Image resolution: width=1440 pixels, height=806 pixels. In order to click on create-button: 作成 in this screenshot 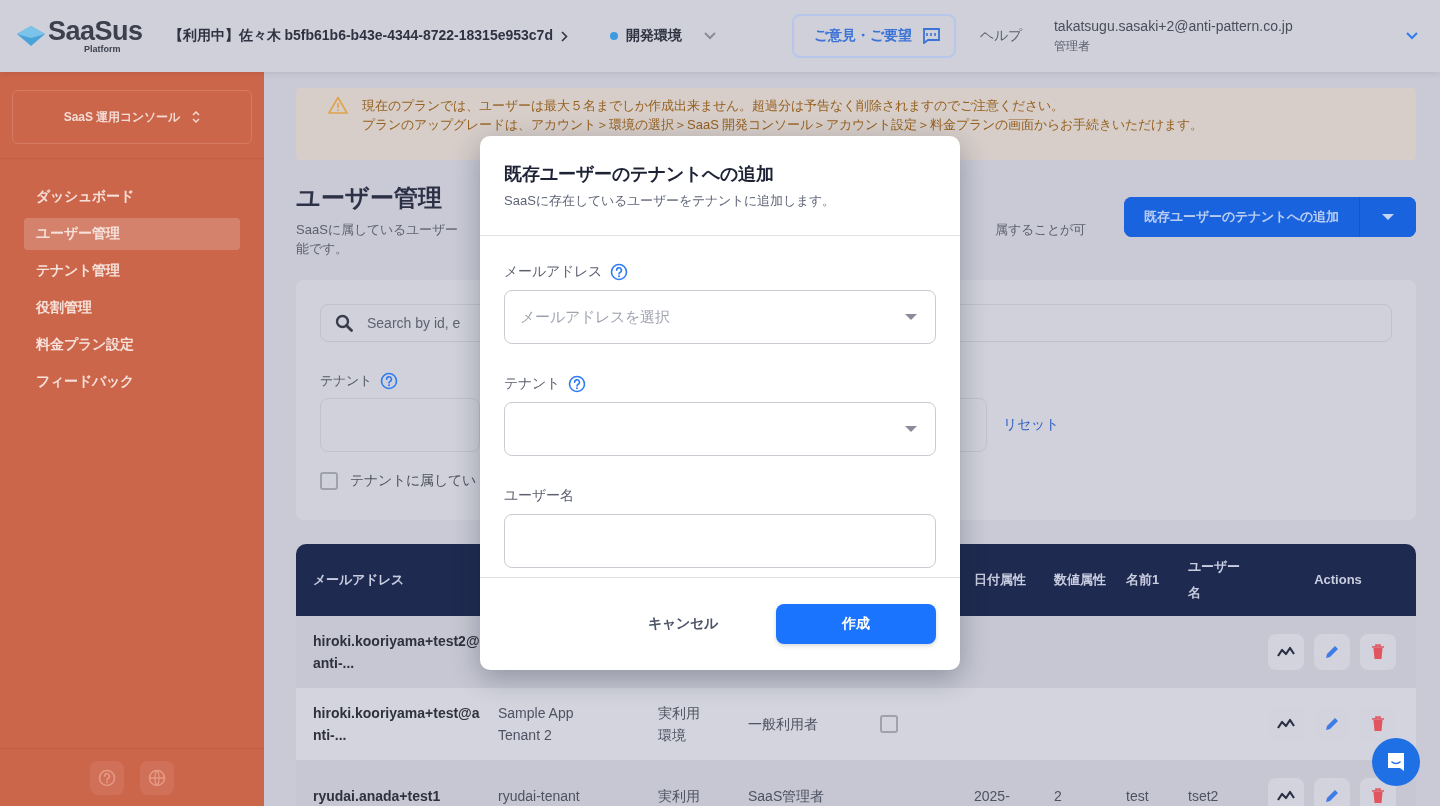, I will do `click(856, 624)`.